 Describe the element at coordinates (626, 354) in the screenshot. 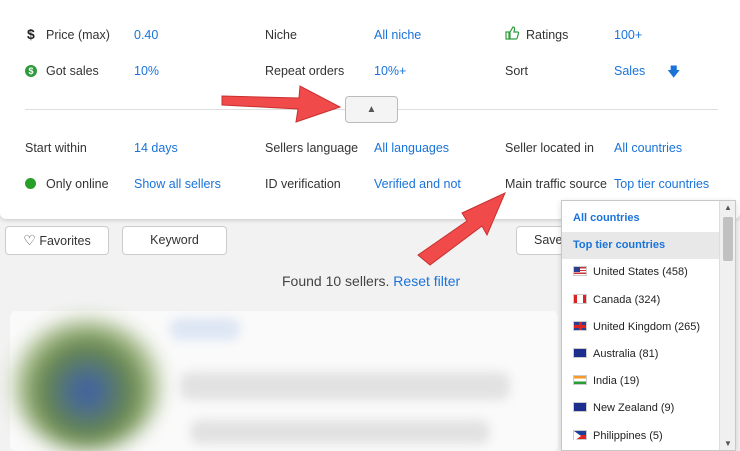

I see `dropdown-option-label: Australia (81)` at that location.